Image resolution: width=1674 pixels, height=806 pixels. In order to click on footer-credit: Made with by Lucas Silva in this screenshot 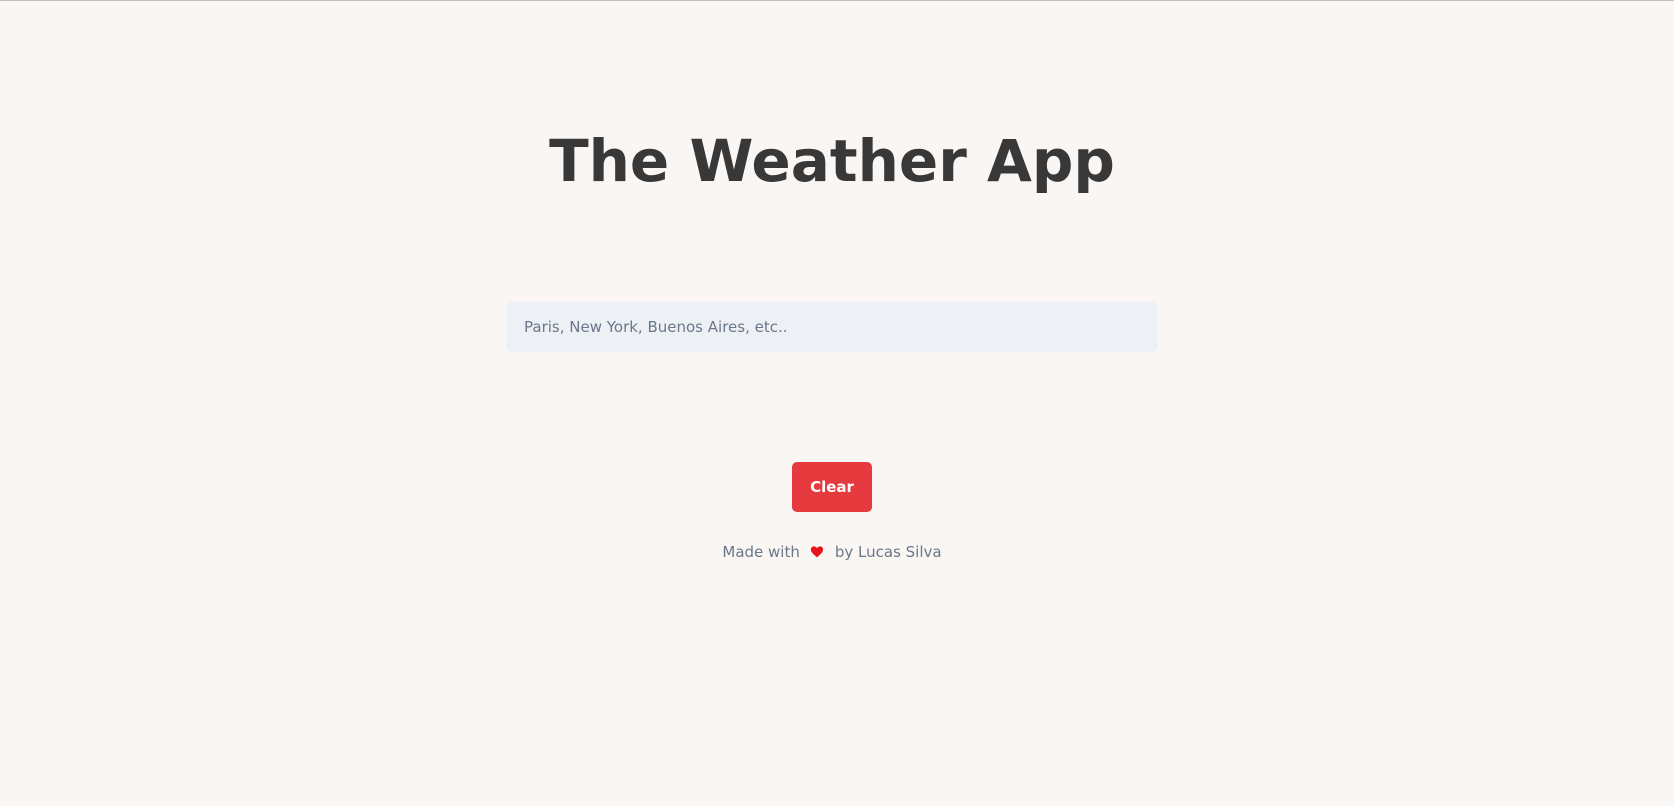, I will do `click(832, 552)`.